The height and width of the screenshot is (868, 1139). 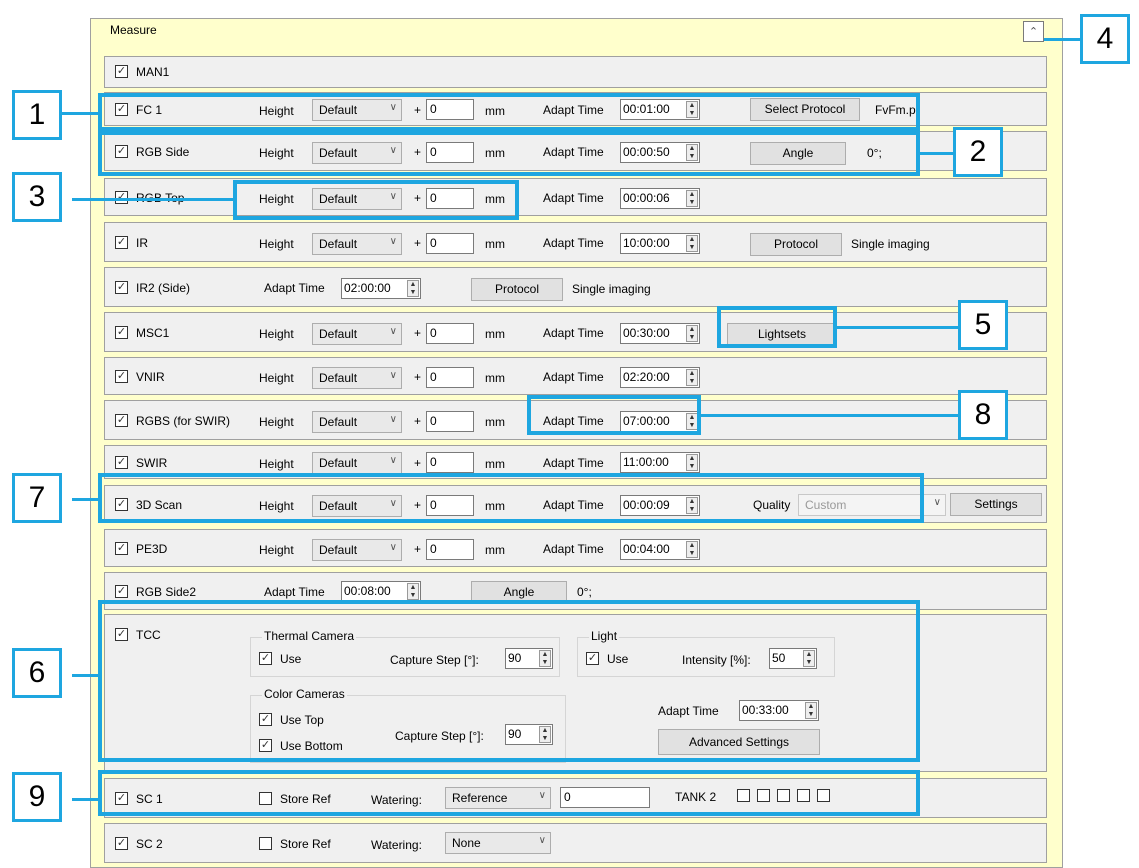 I want to click on adapt-time-spinner: 00:00:06 ▲ ▼, so click(x=660, y=198).